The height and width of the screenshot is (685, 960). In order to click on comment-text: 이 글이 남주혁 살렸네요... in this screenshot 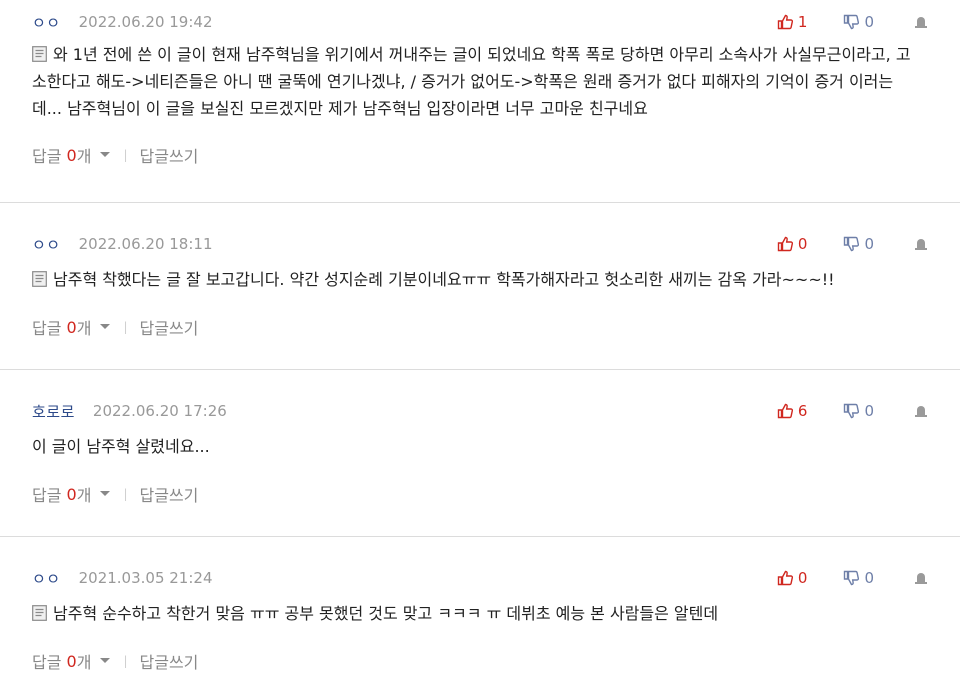, I will do `click(121, 446)`.